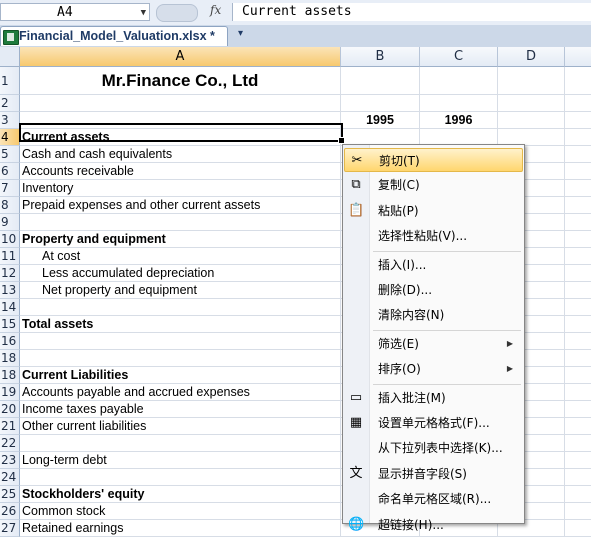 This screenshot has height=537, width=591. I want to click on menu-item: 📋 粘贴(P), so click(433, 211).